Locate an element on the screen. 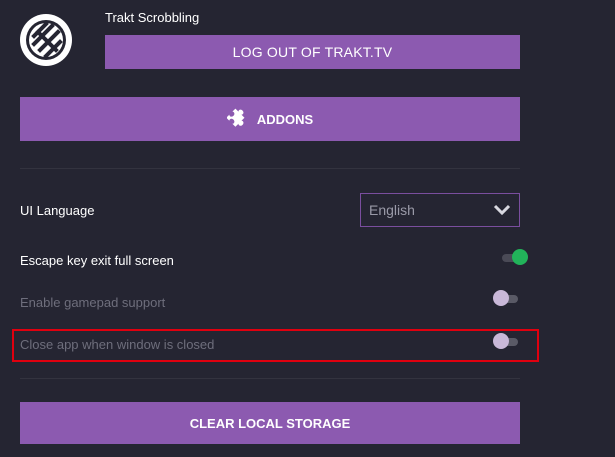  escape-fullscreen-toggle is located at coordinates (514, 257).